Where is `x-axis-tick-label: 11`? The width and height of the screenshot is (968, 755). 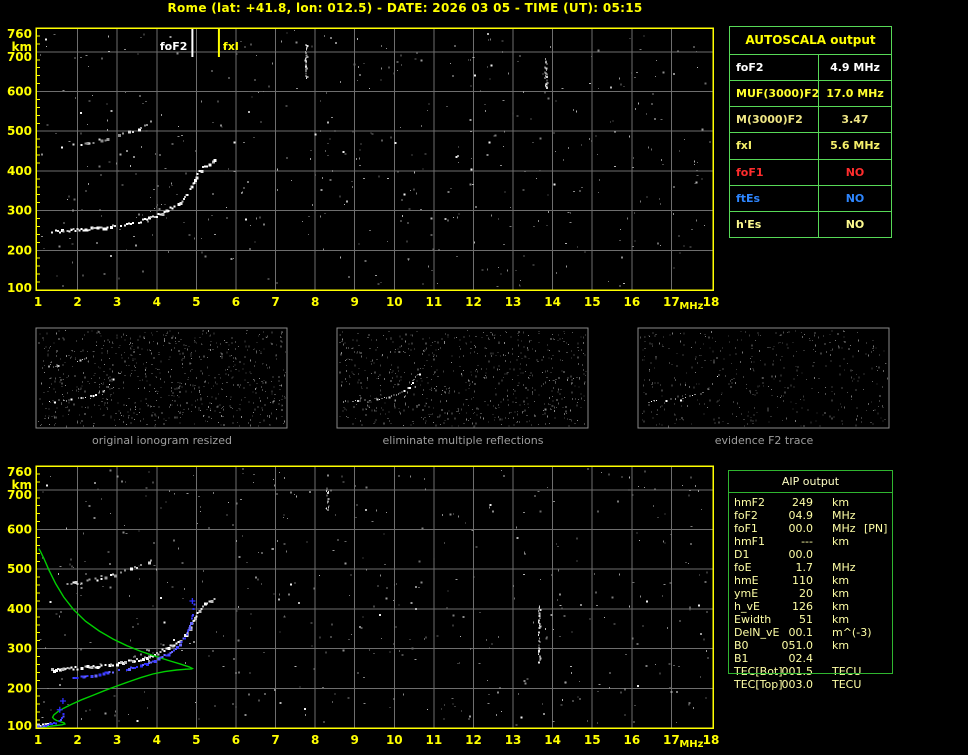
x-axis-tick-label: 11 is located at coordinates (434, 302).